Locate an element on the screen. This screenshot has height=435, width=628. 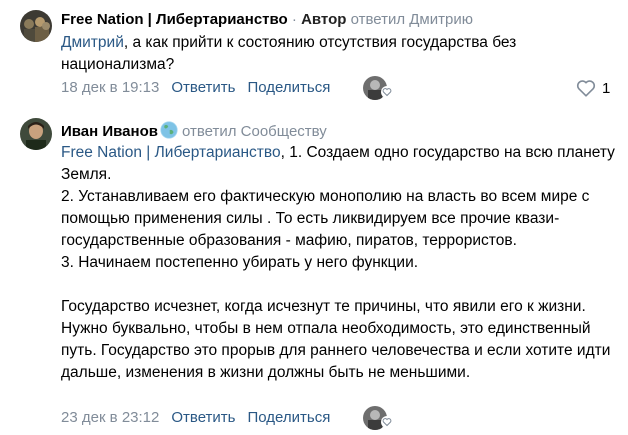
author-role-badge: Автор is located at coordinates (324, 19).